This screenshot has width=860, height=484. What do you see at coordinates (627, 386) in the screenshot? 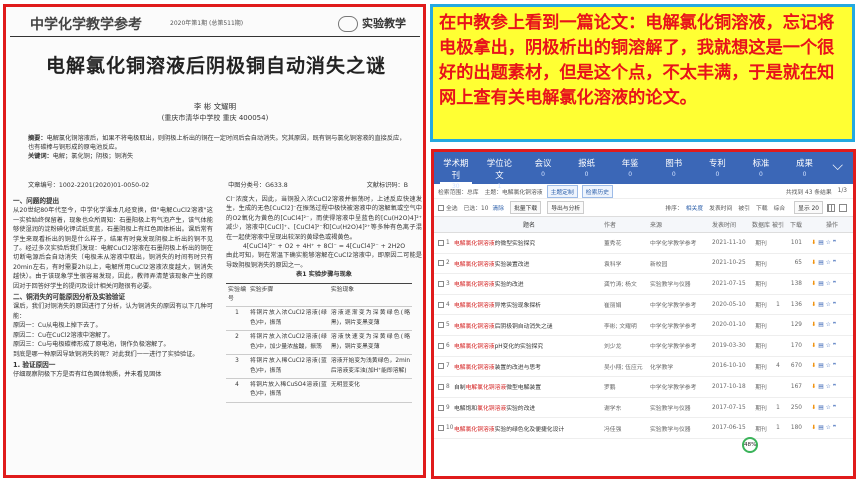
I see `result-author: 罗鹏` at bounding box center [627, 386].